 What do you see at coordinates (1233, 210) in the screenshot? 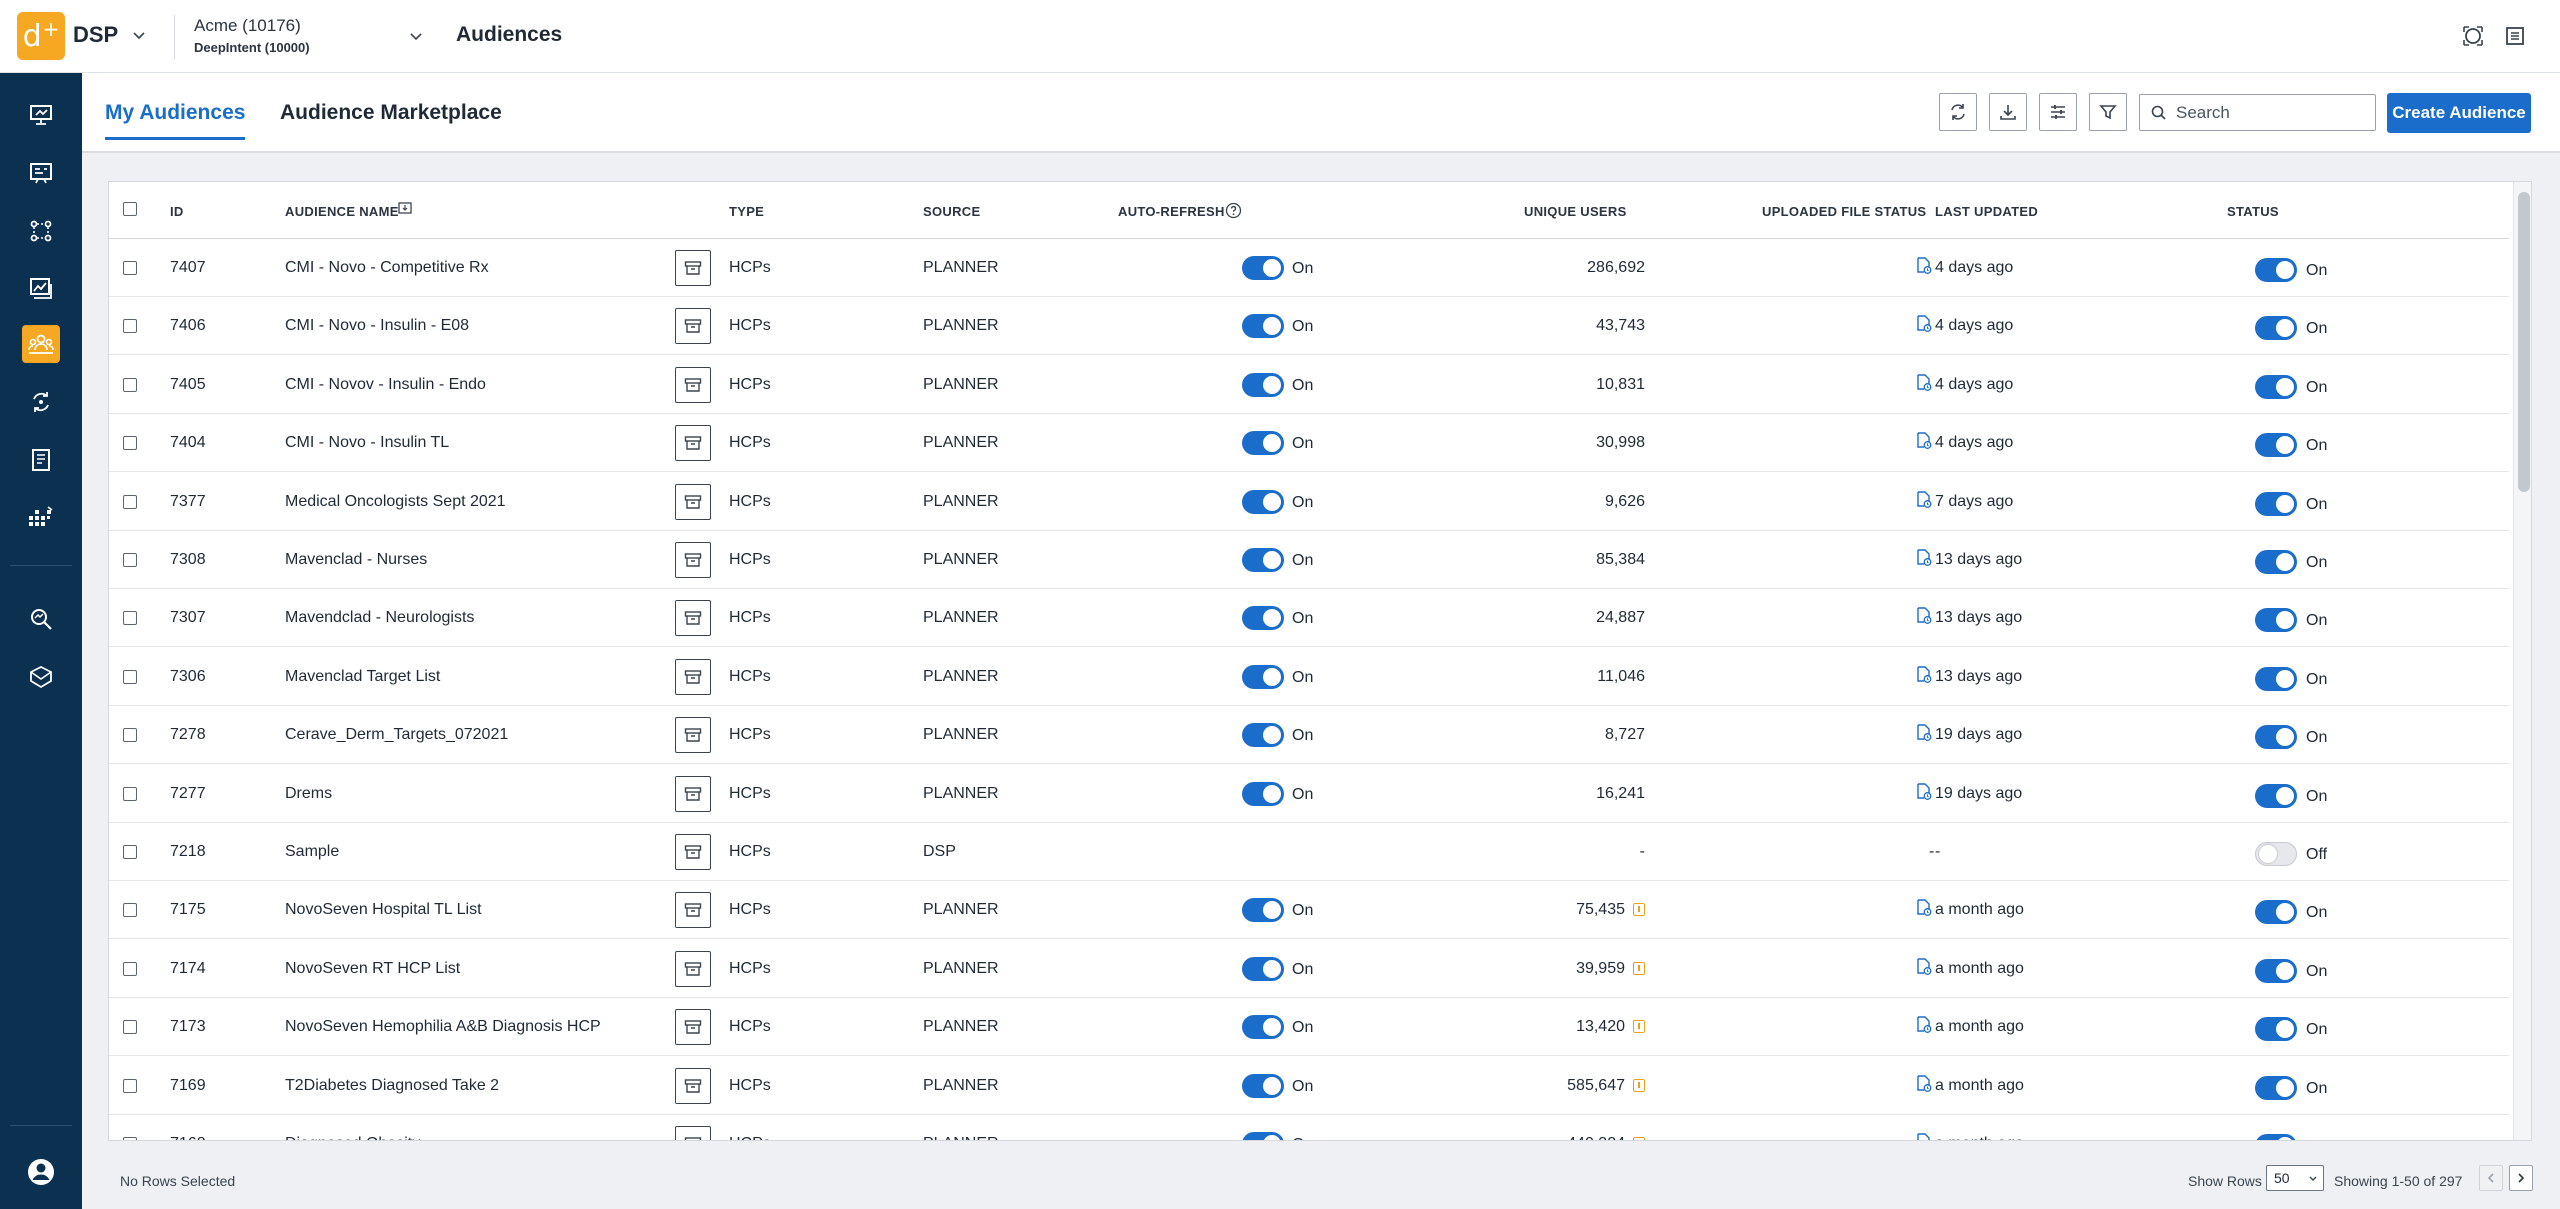
I see `help-icon` at bounding box center [1233, 210].